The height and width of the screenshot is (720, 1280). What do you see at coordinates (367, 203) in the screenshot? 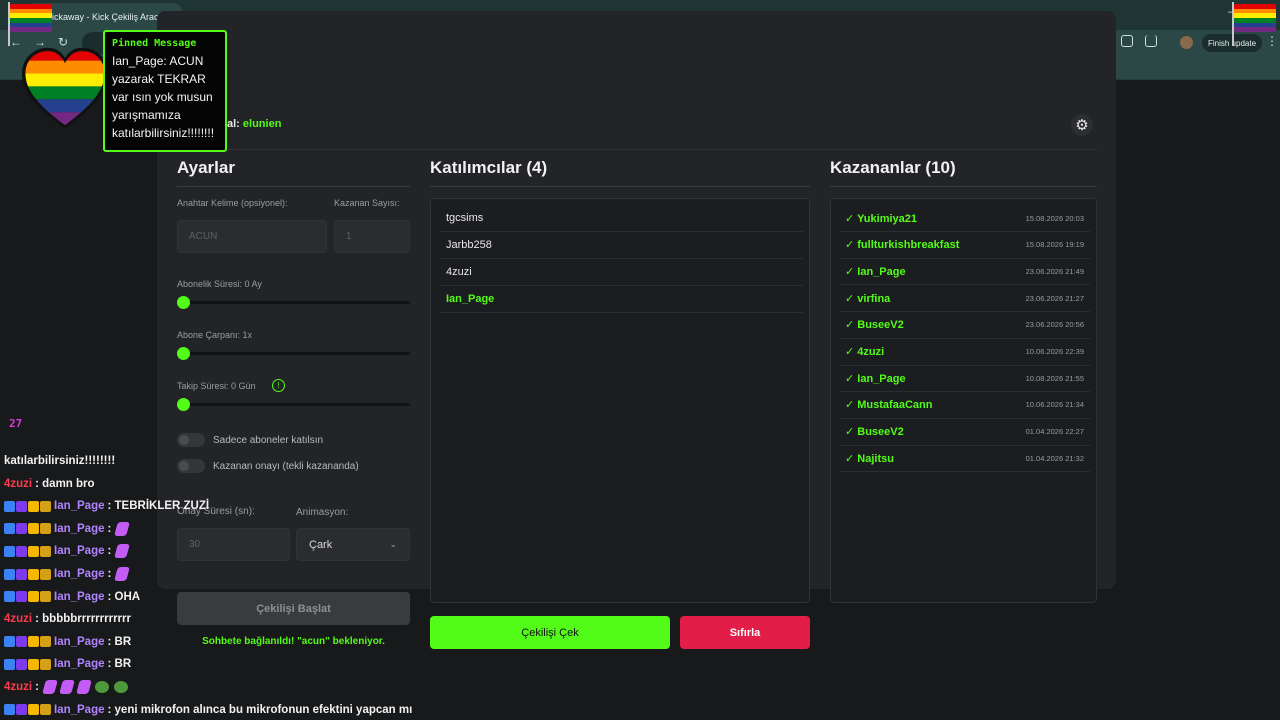
I see `winner-count-label: Kazanan Sayısı:` at bounding box center [367, 203].